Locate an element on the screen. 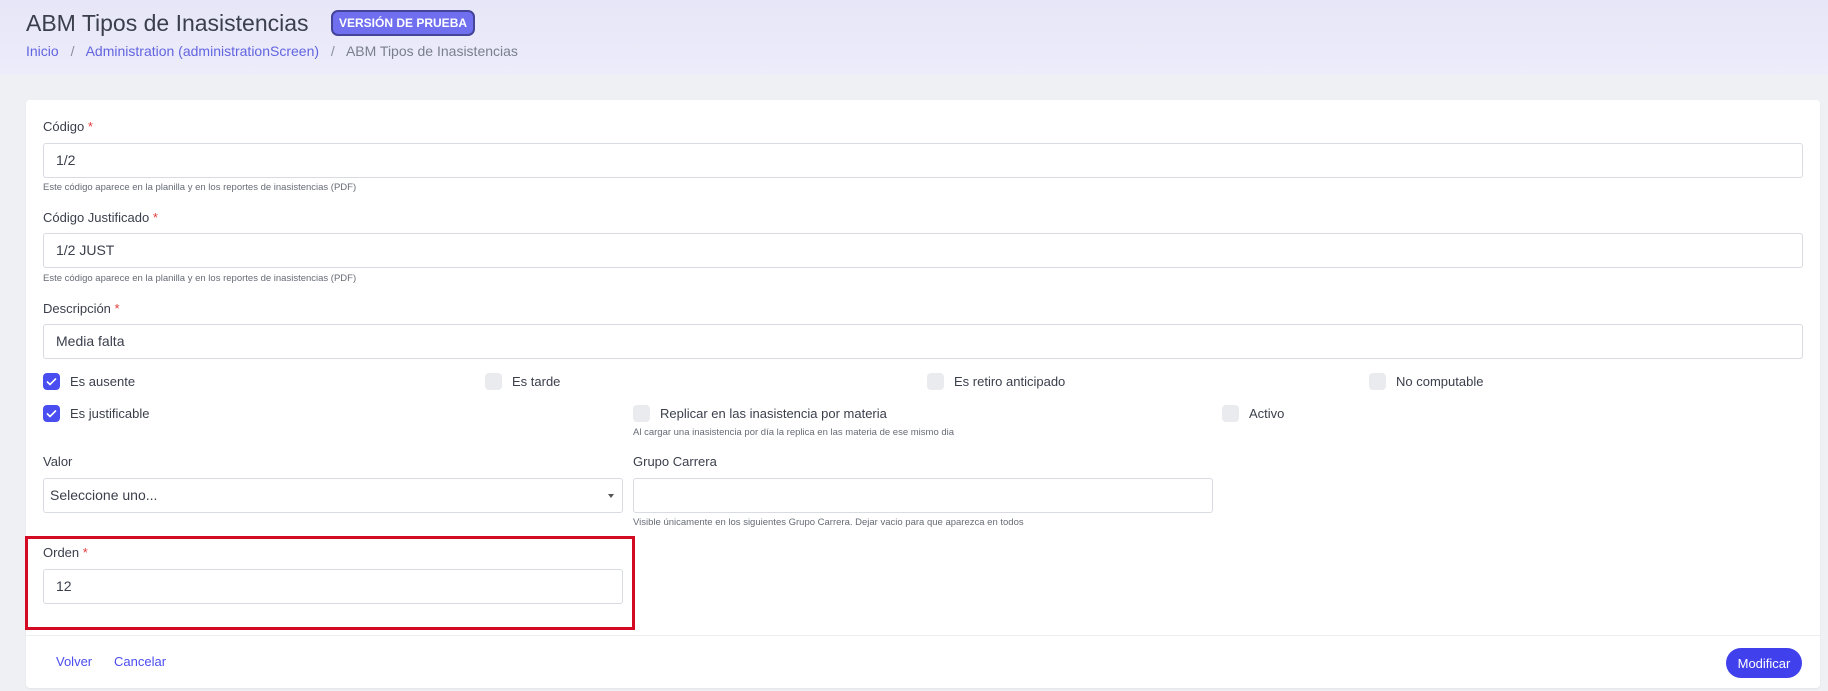 This screenshot has height=691, width=1828. modificar-button: Modificar is located at coordinates (1764, 663).